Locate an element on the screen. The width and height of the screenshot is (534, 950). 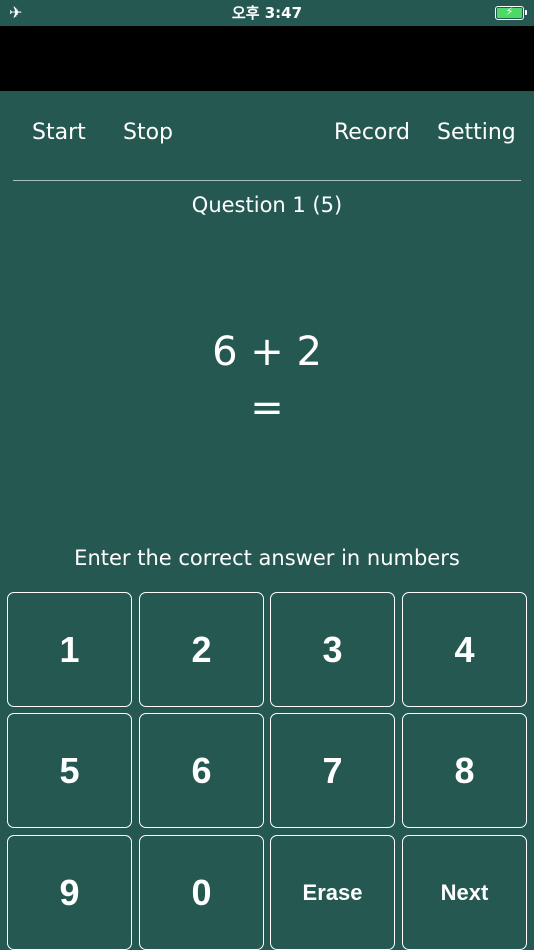
setting-button: Setting is located at coordinates (476, 133).